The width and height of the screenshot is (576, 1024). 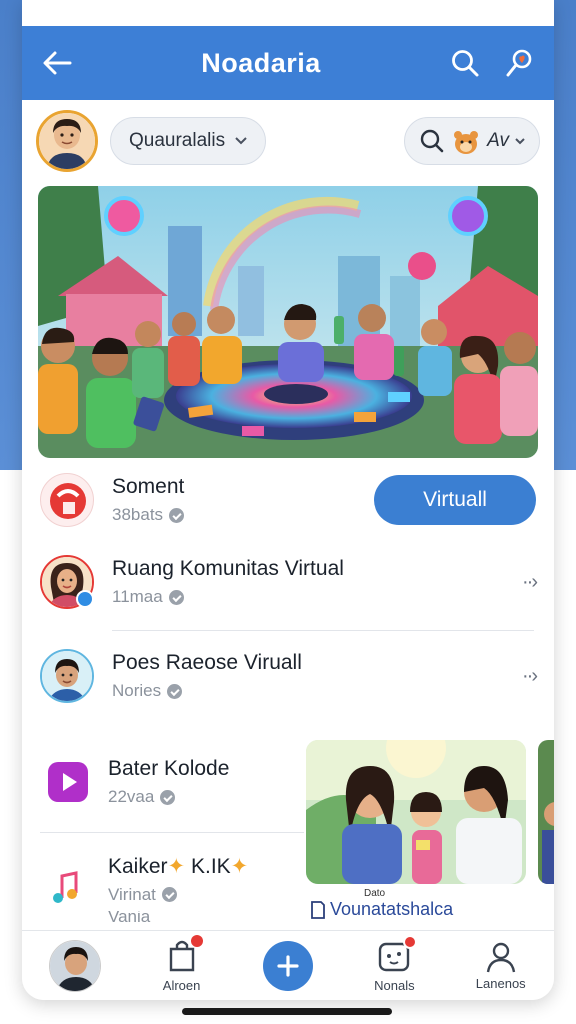 What do you see at coordinates (207, 662) in the screenshot?
I see `item-title: Poes Raeose Viruall` at bounding box center [207, 662].